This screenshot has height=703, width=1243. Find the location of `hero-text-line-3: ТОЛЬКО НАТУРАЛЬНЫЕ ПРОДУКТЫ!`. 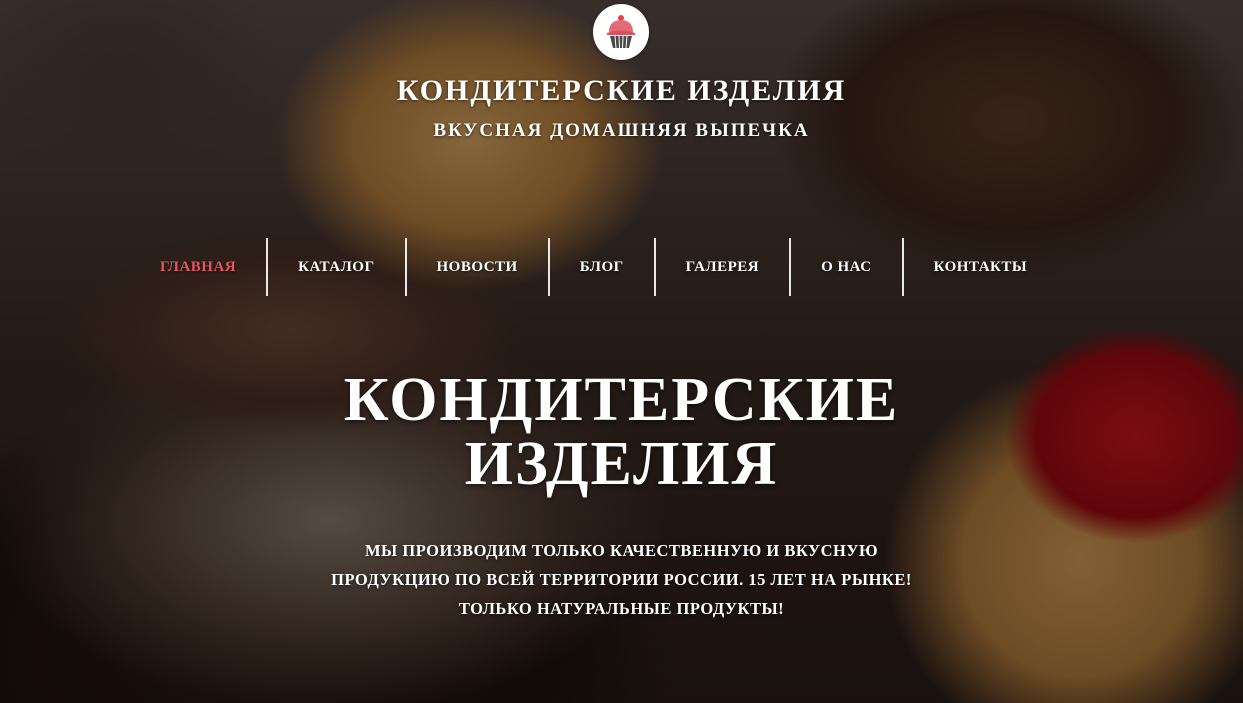

hero-text-line-3: ТОЛЬКО НАТУРАЛЬНЫЕ ПРОДУКТЫ! is located at coordinates (621, 608).